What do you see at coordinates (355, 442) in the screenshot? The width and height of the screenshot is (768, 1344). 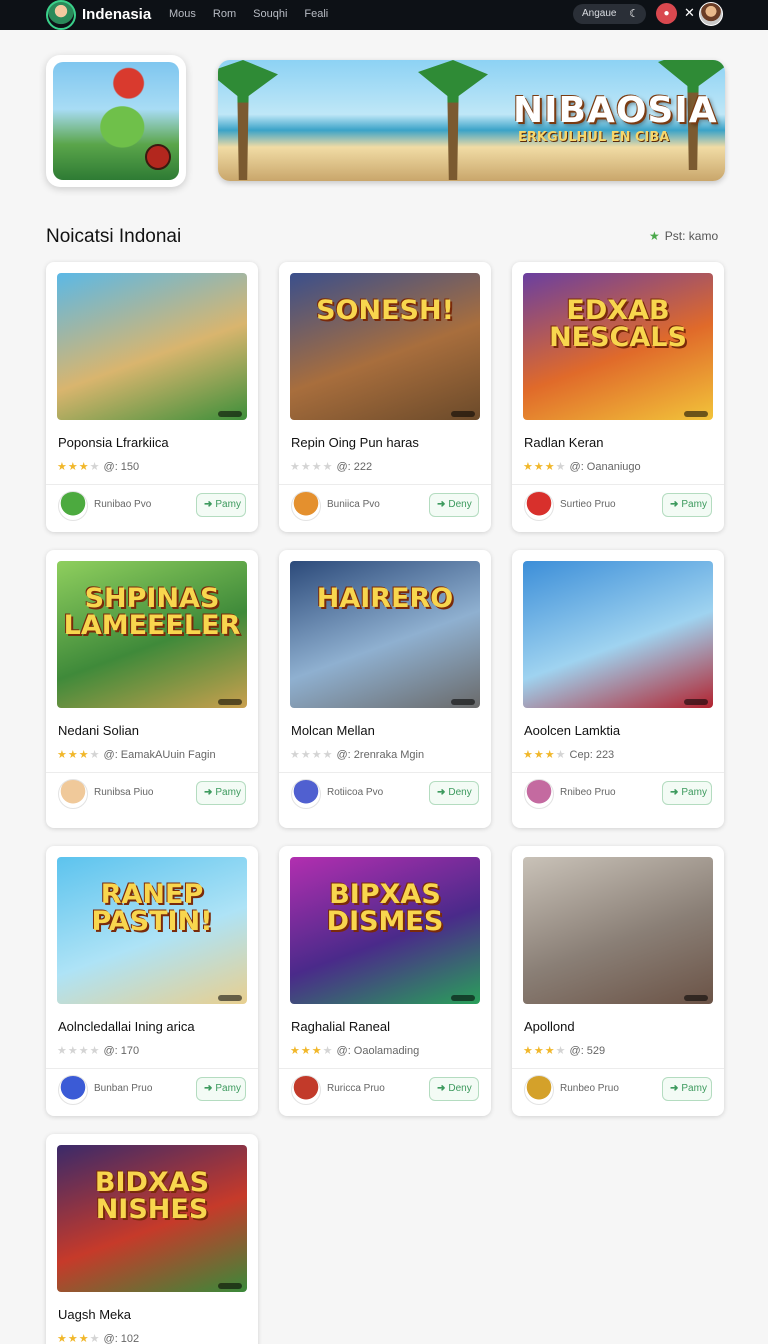 I see `game-title: Repin Oing Pun haras` at bounding box center [355, 442].